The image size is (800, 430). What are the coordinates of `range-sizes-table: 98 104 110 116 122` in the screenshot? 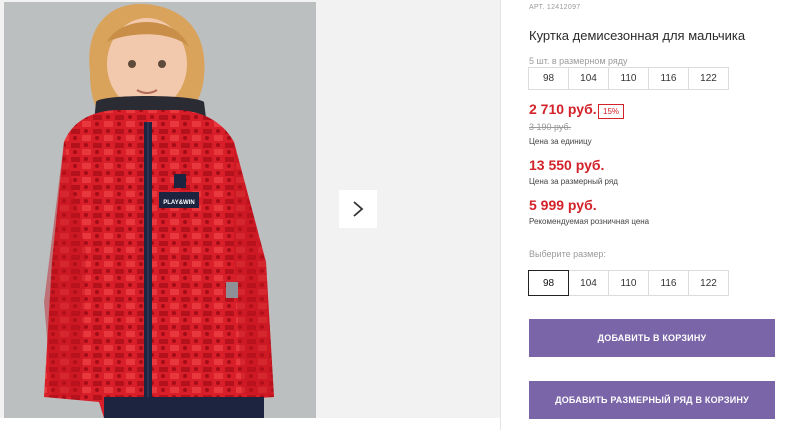 It's located at (628, 78).